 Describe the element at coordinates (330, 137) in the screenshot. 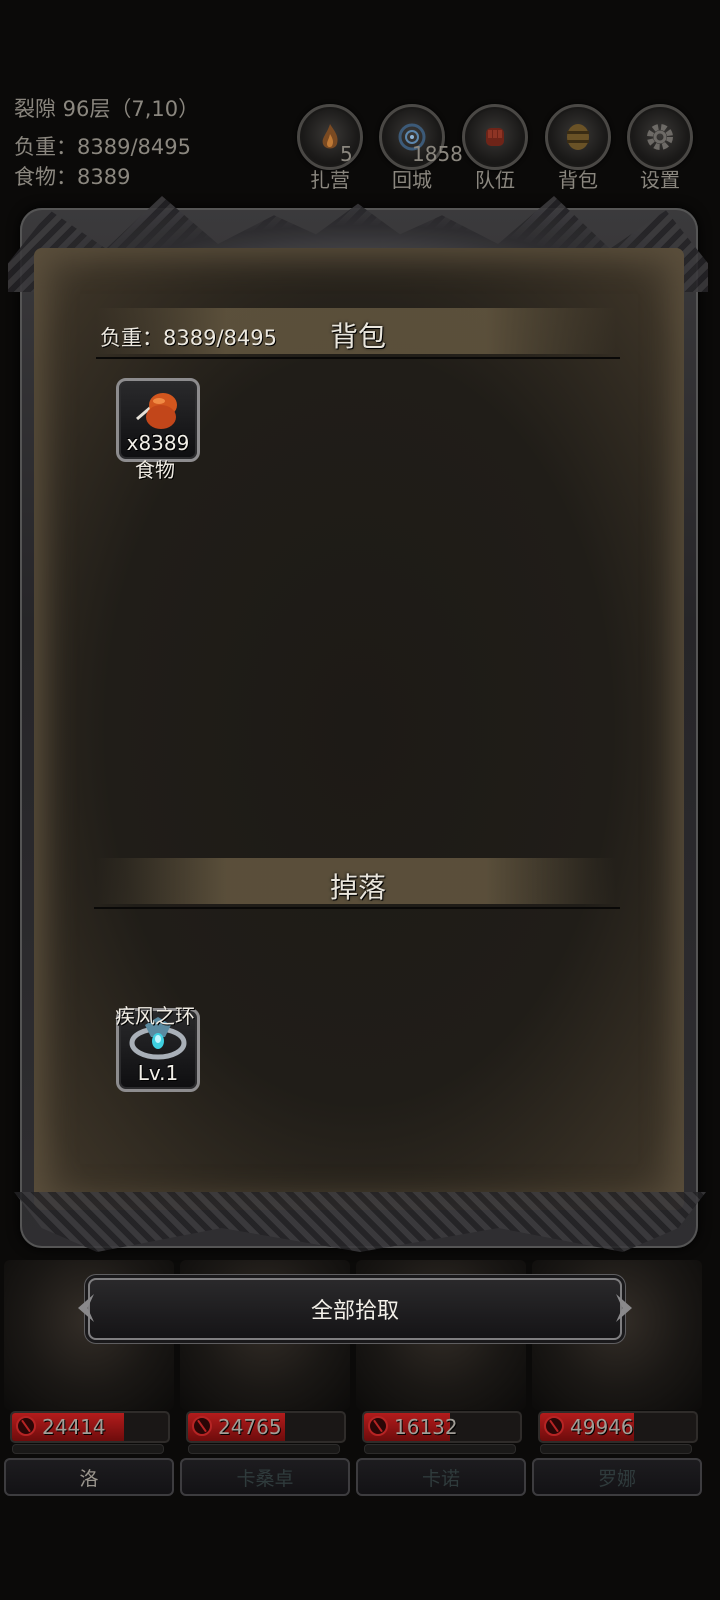

I see `campfire-icon` at that location.